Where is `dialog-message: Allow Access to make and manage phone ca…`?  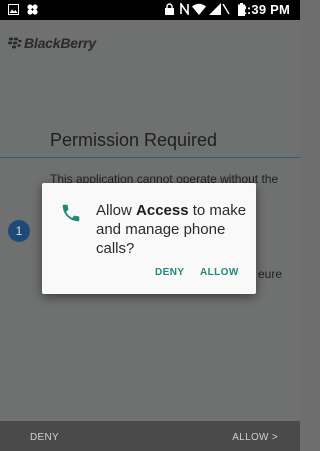
dialog-message: Allow Access to make and manage phone ca… is located at coordinates (173, 229).